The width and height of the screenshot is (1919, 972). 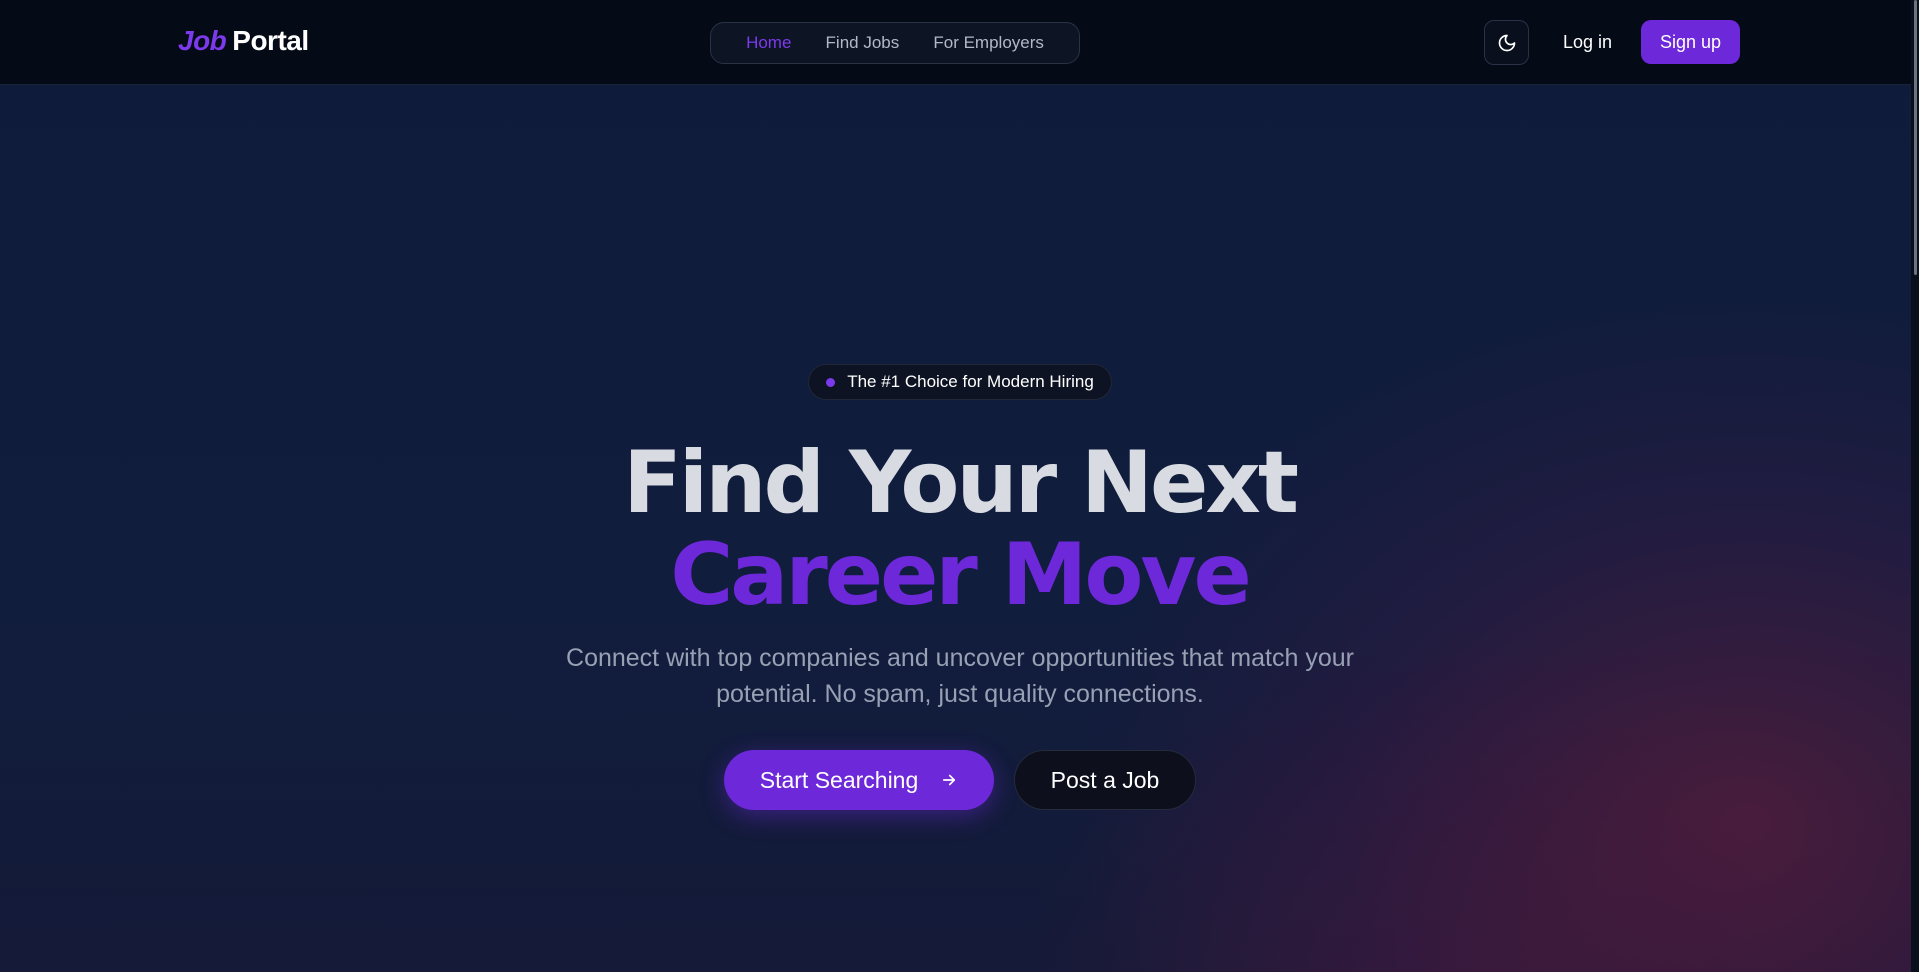 What do you see at coordinates (1690, 42) in the screenshot?
I see `signup-button: Sign up` at bounding box center [1690, 42].